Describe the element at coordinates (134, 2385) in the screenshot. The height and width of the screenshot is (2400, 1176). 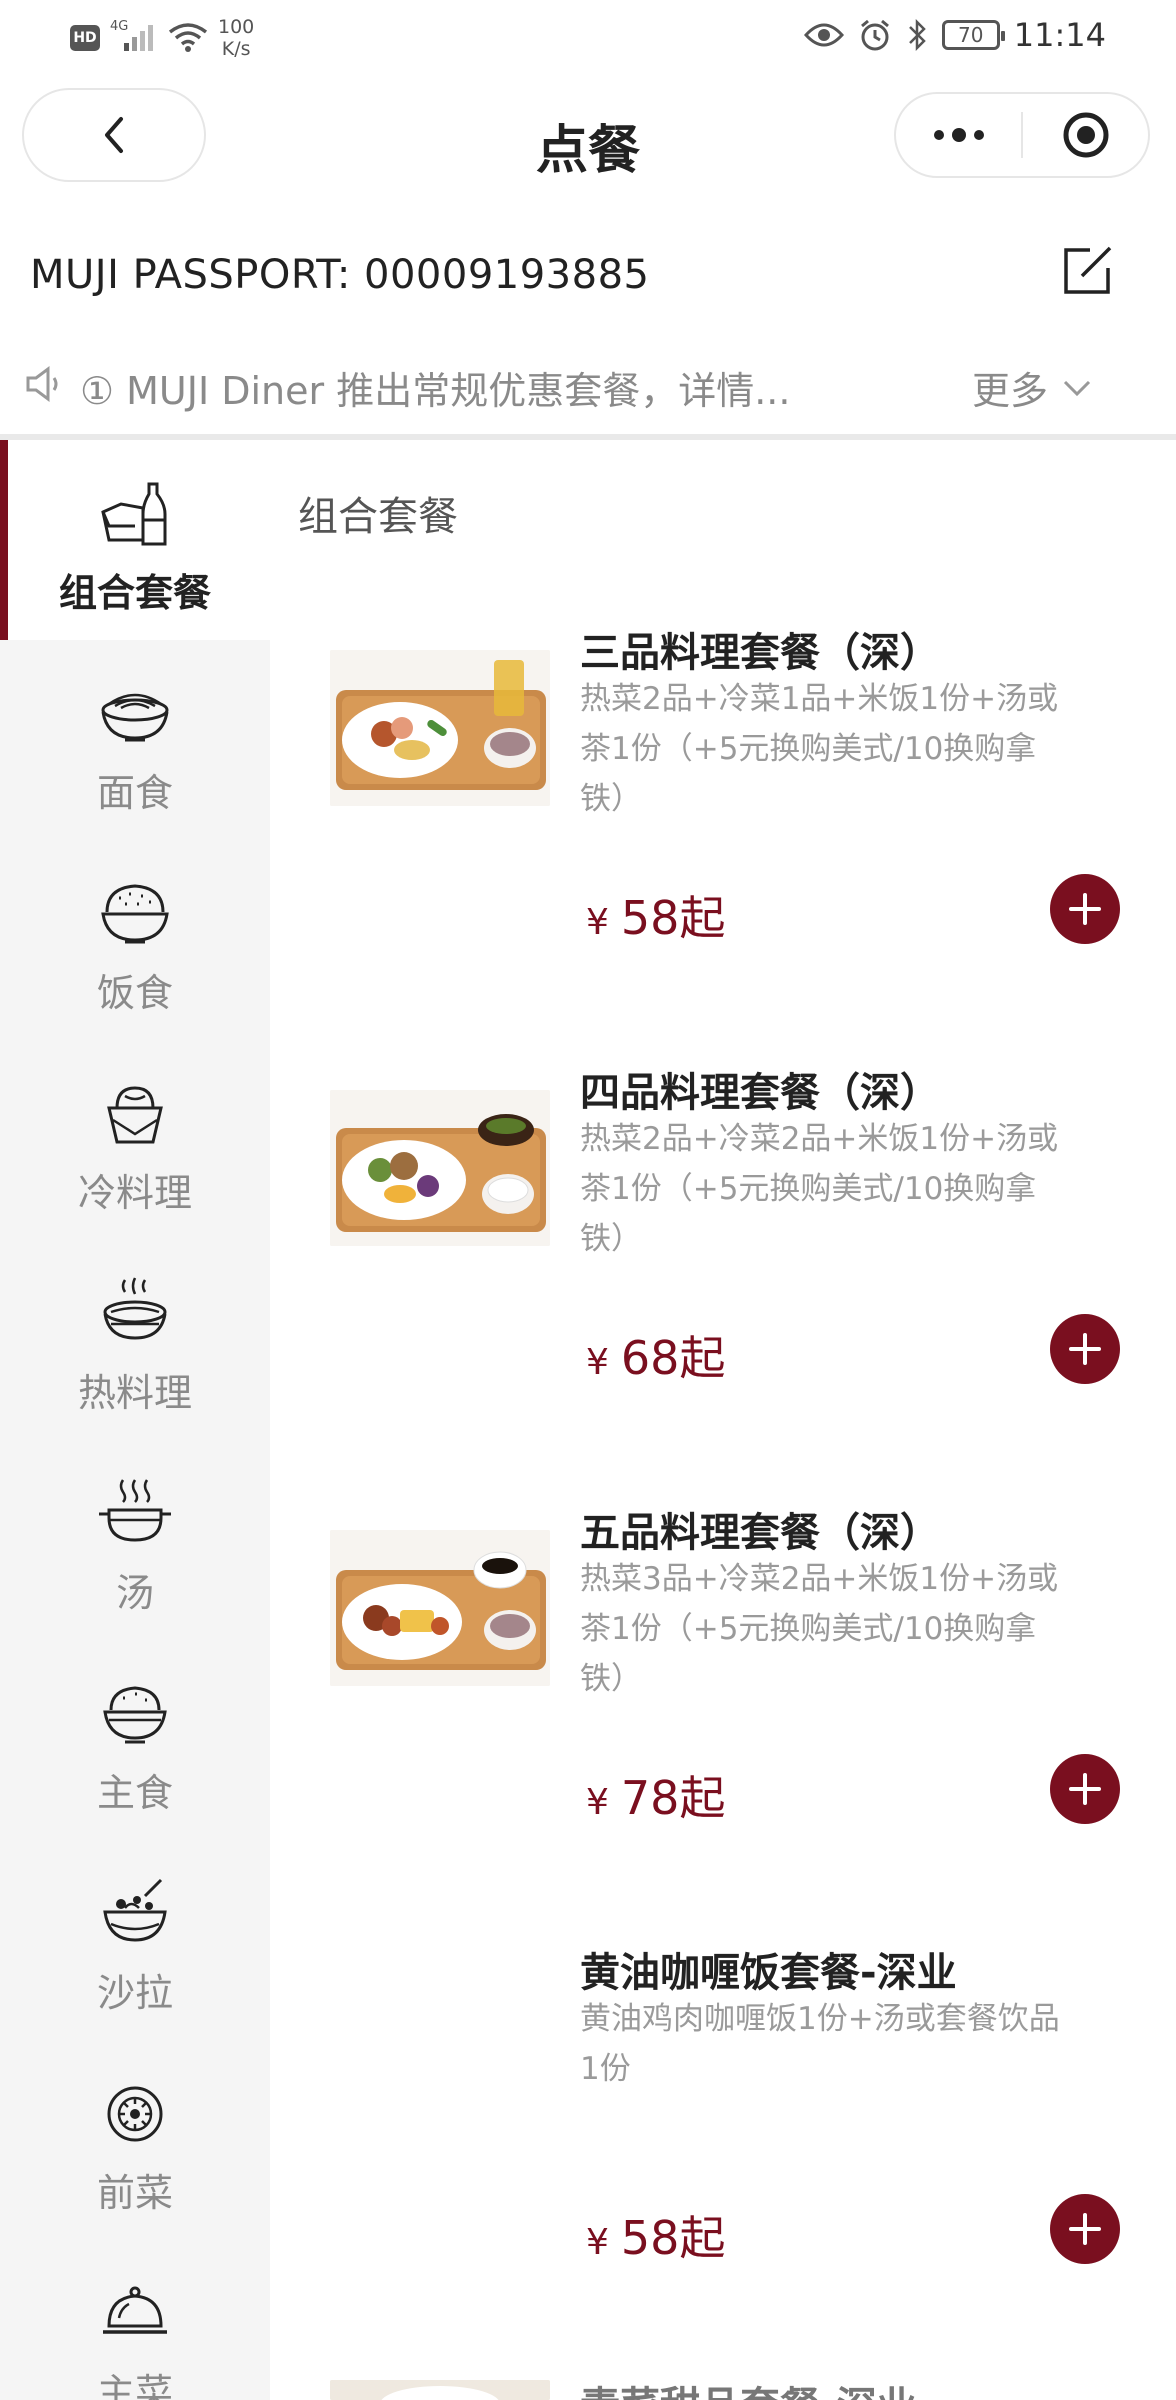
I see `category-label: 主菜` at that location.